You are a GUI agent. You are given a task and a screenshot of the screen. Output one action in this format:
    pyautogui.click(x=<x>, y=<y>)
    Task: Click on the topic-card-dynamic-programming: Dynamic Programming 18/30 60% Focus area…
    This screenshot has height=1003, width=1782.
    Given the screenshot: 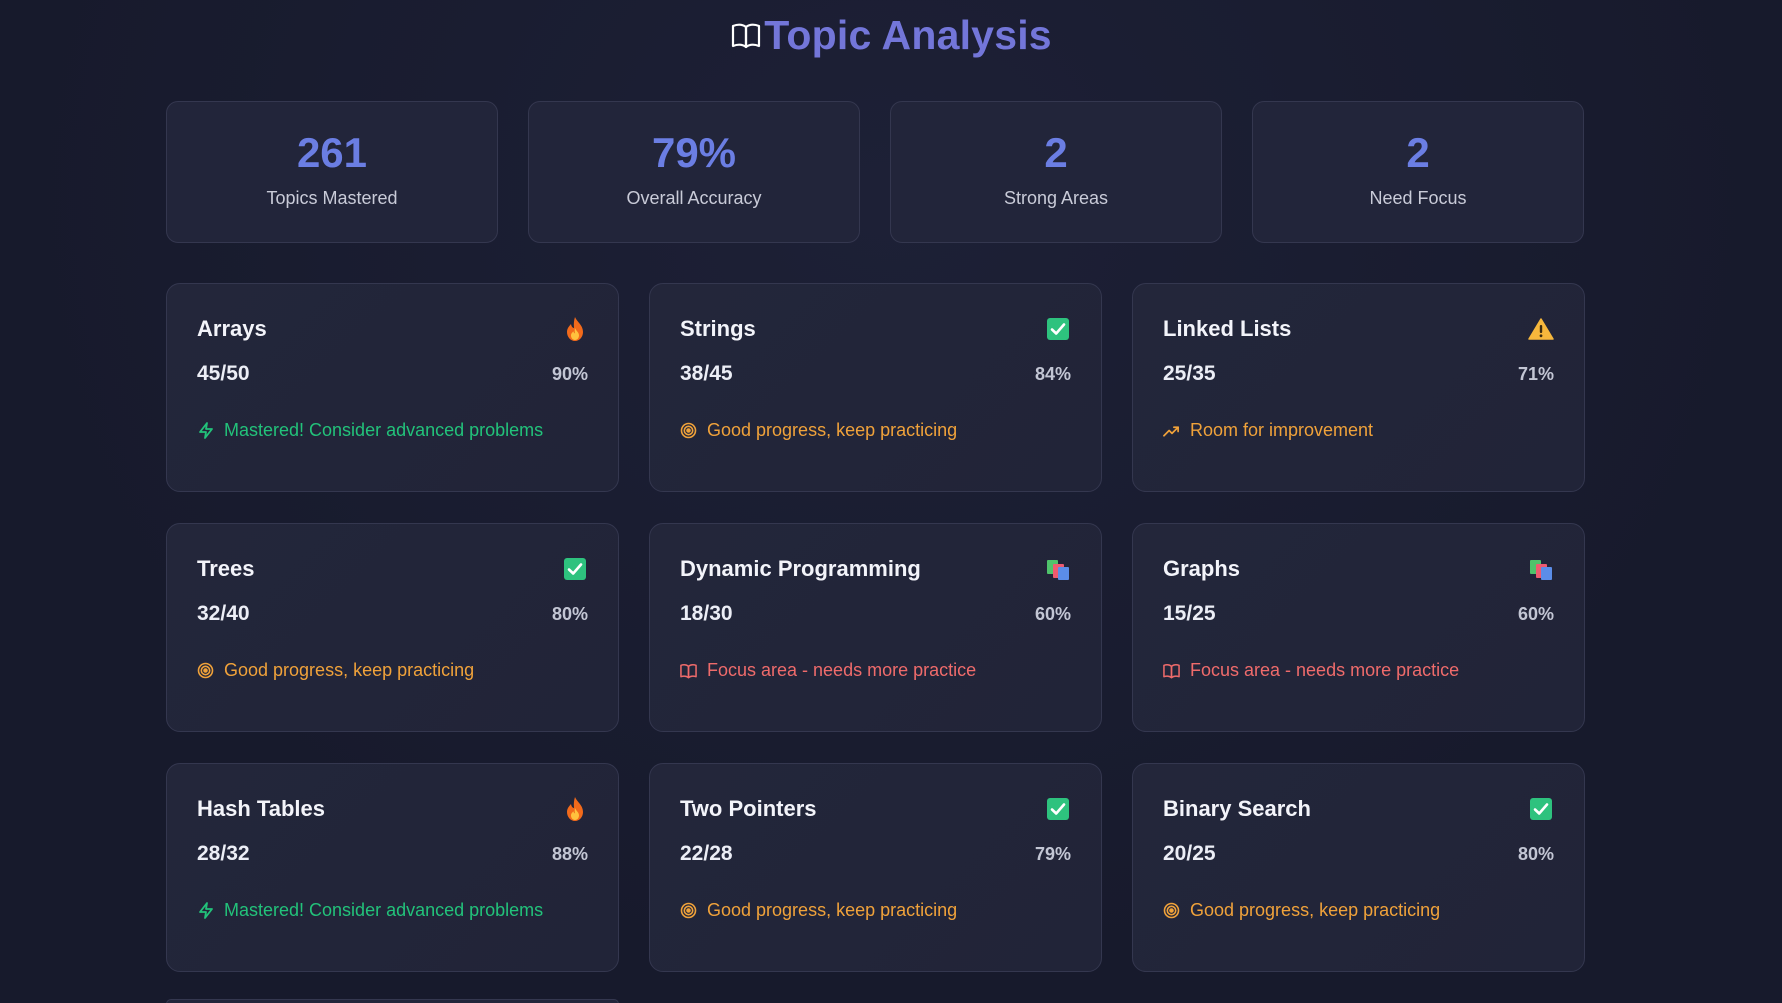 What is the action you would take?
    pyautogui.click(x=875, y=627)
    